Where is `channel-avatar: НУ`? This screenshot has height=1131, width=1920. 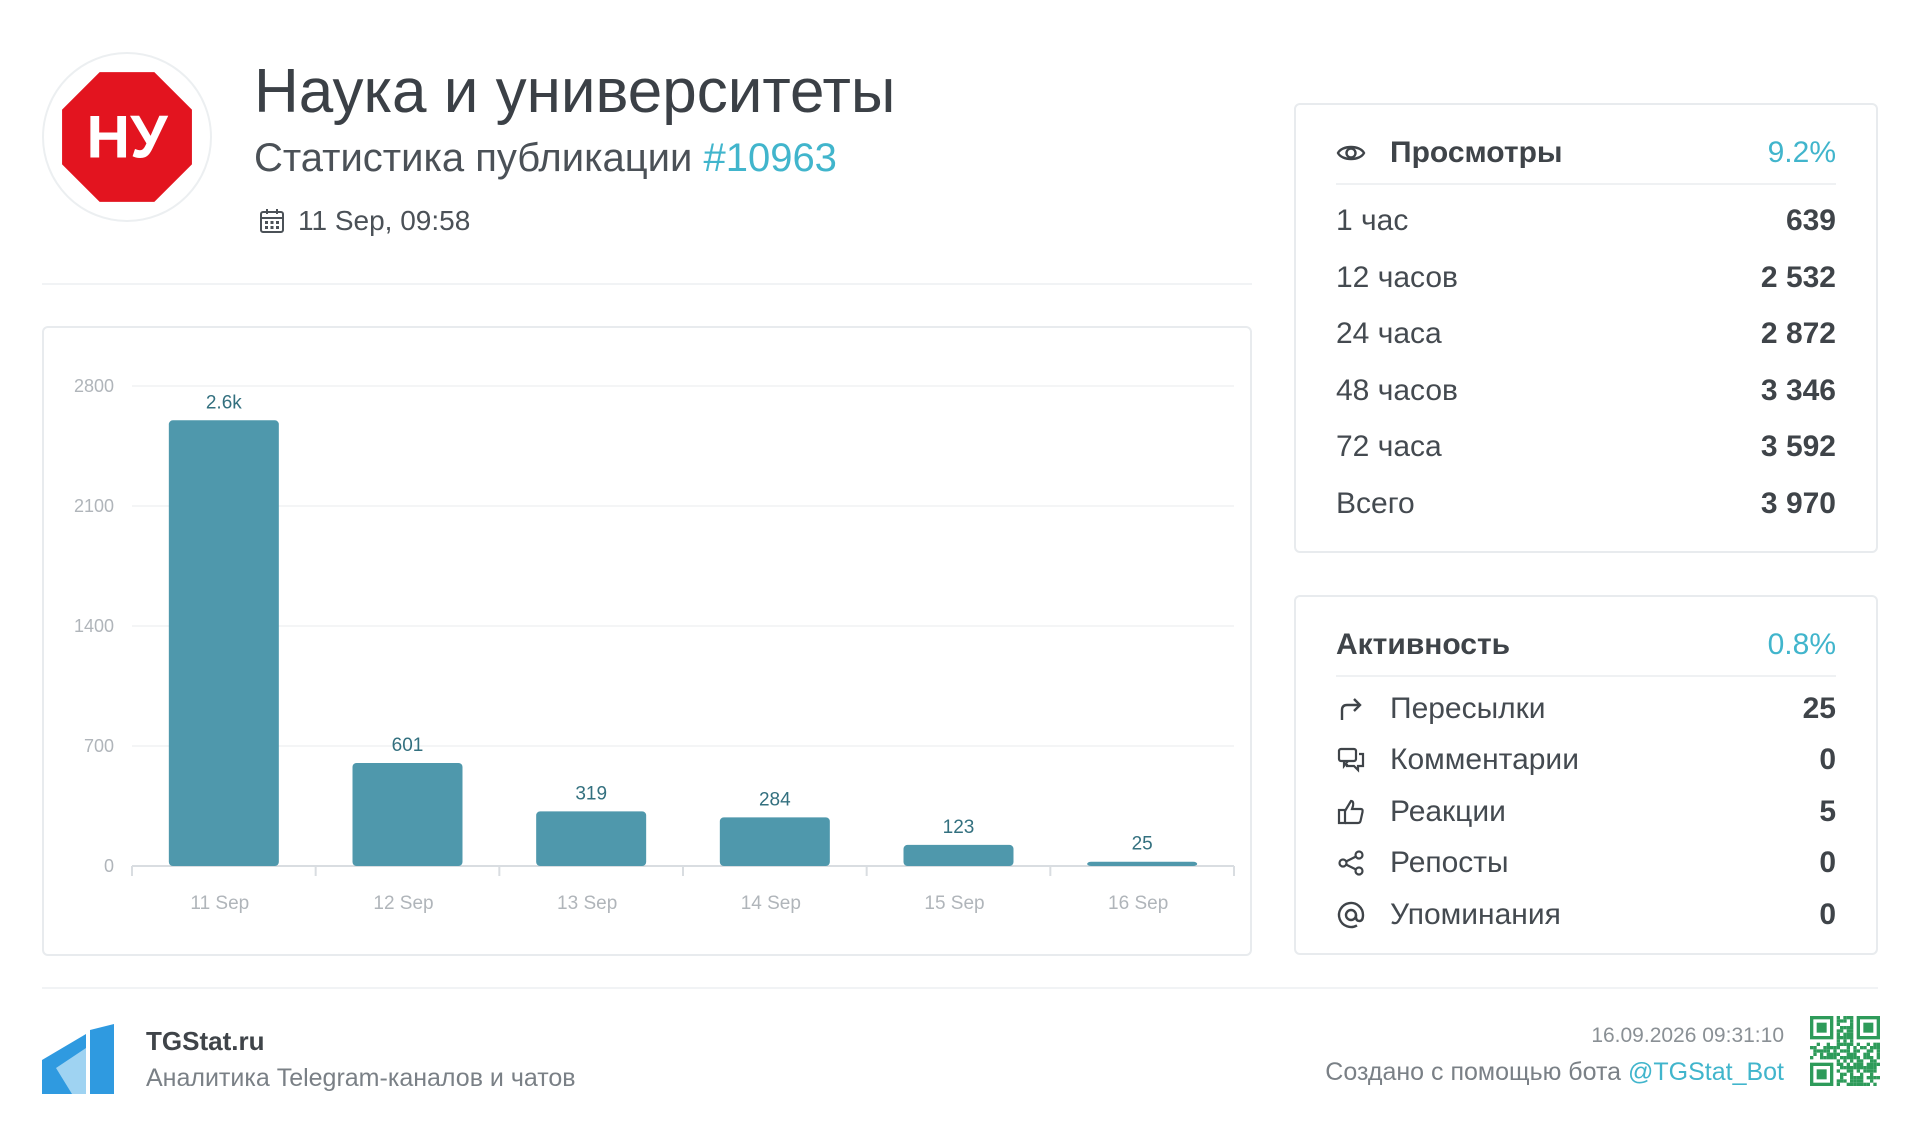
channel-avatar: НУ is located at coordinates (127, 137).